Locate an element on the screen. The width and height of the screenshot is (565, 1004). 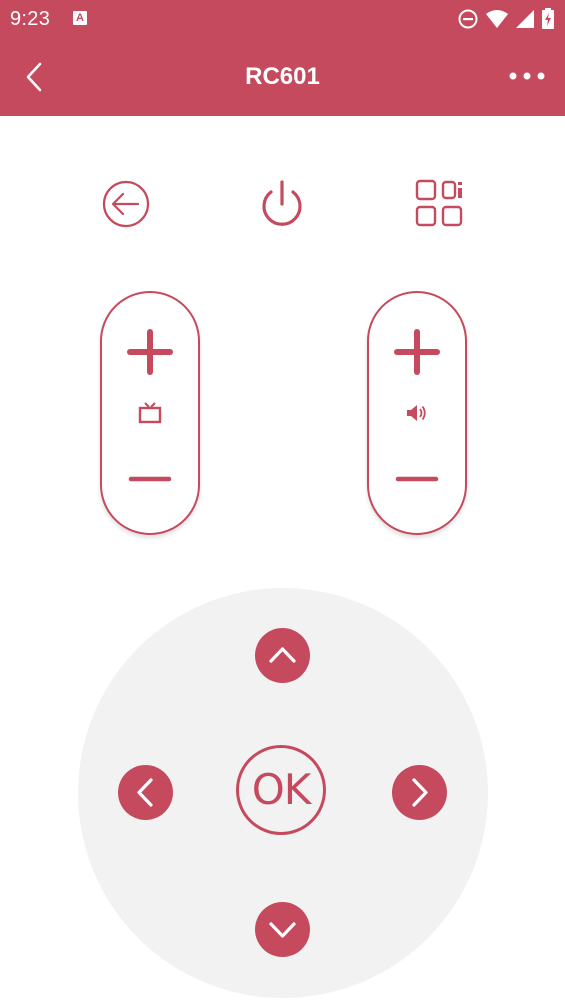
return-button is located at coordinates (126, 204).